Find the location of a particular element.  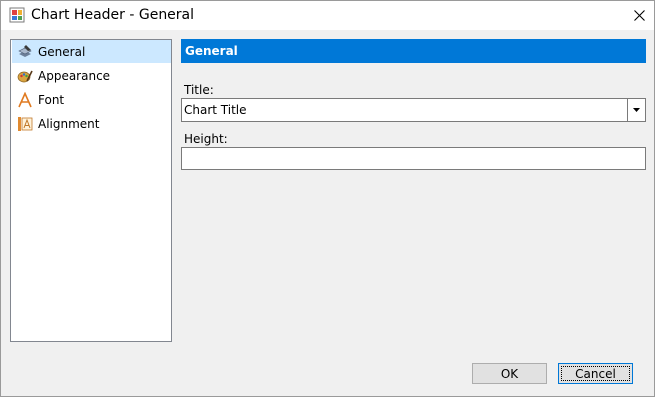

height-textbox is located at coordinates (413, 158).